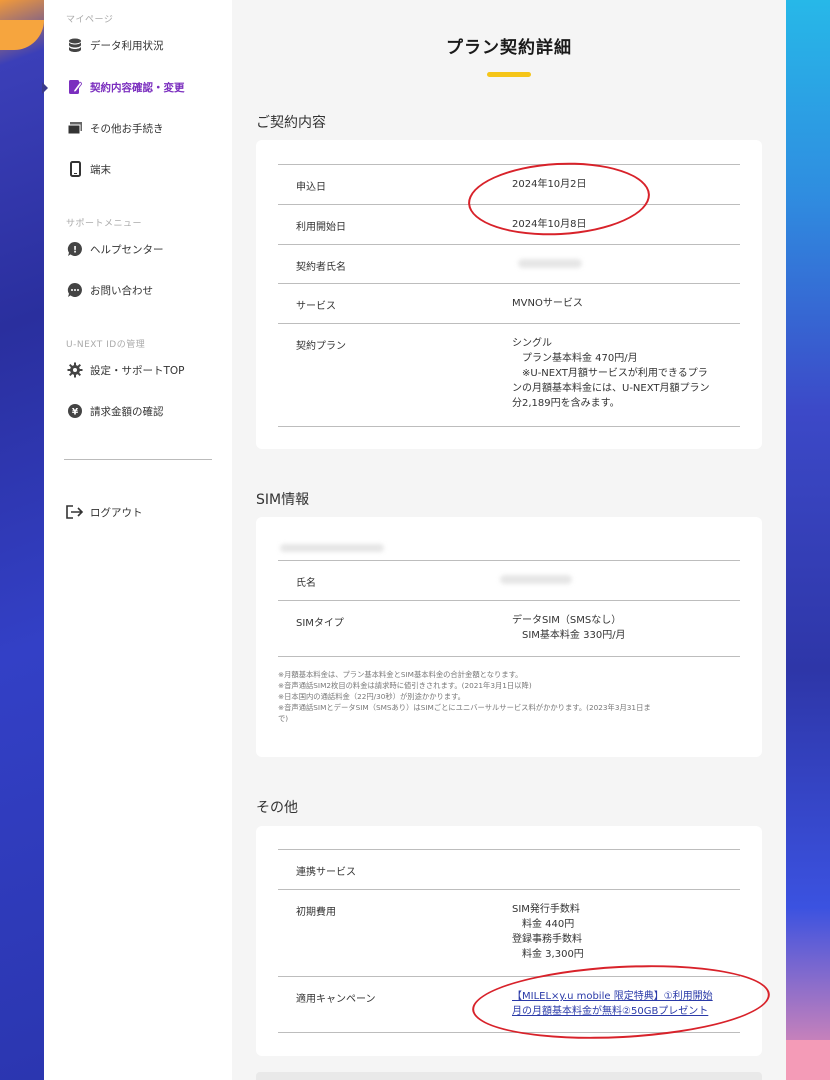  What do you see at coordinates (75, 45) in the screenshot?
I see `database-icon` at bounding box center [75, 45].